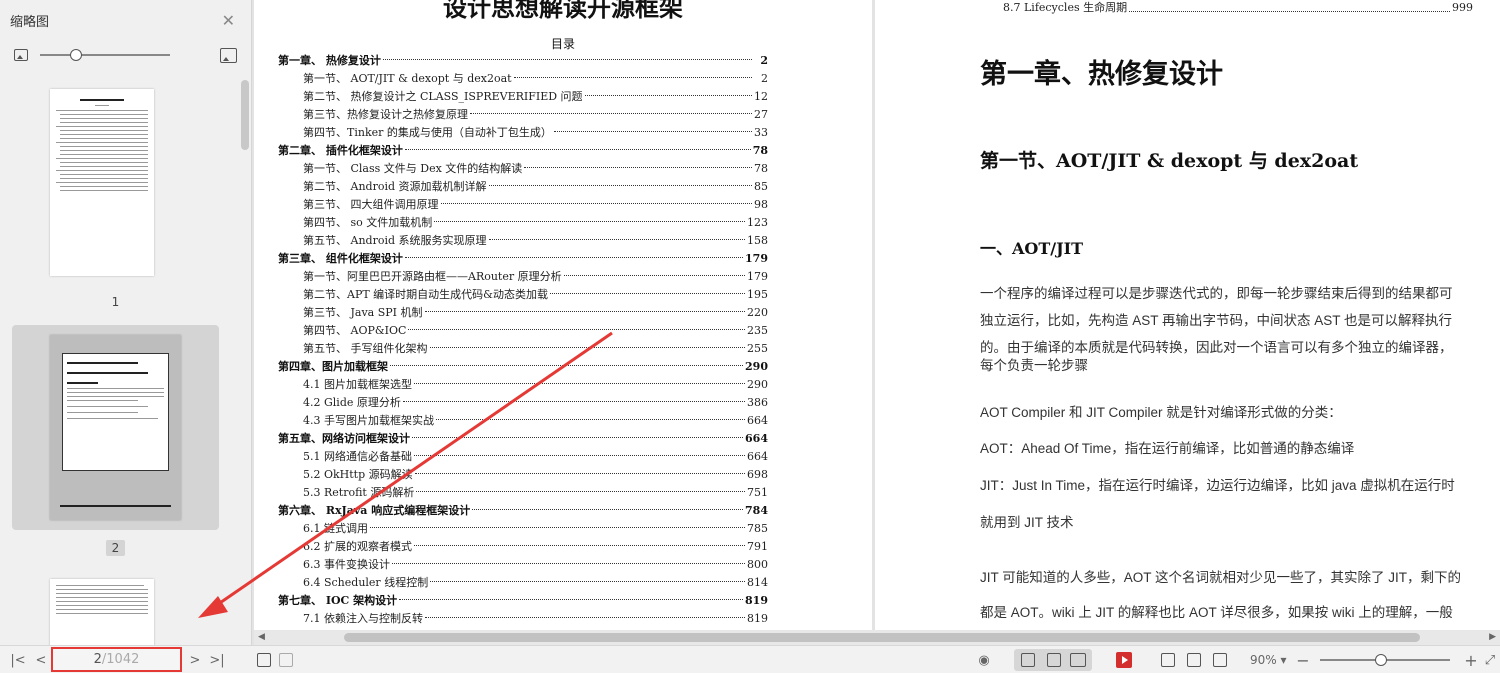 The height and width of the screenshot is (673, 1500). Describe the element at coordinates (523, 529) in the screenshot. I see `toc-section-row: 6.1 链式调用 785` at that location.